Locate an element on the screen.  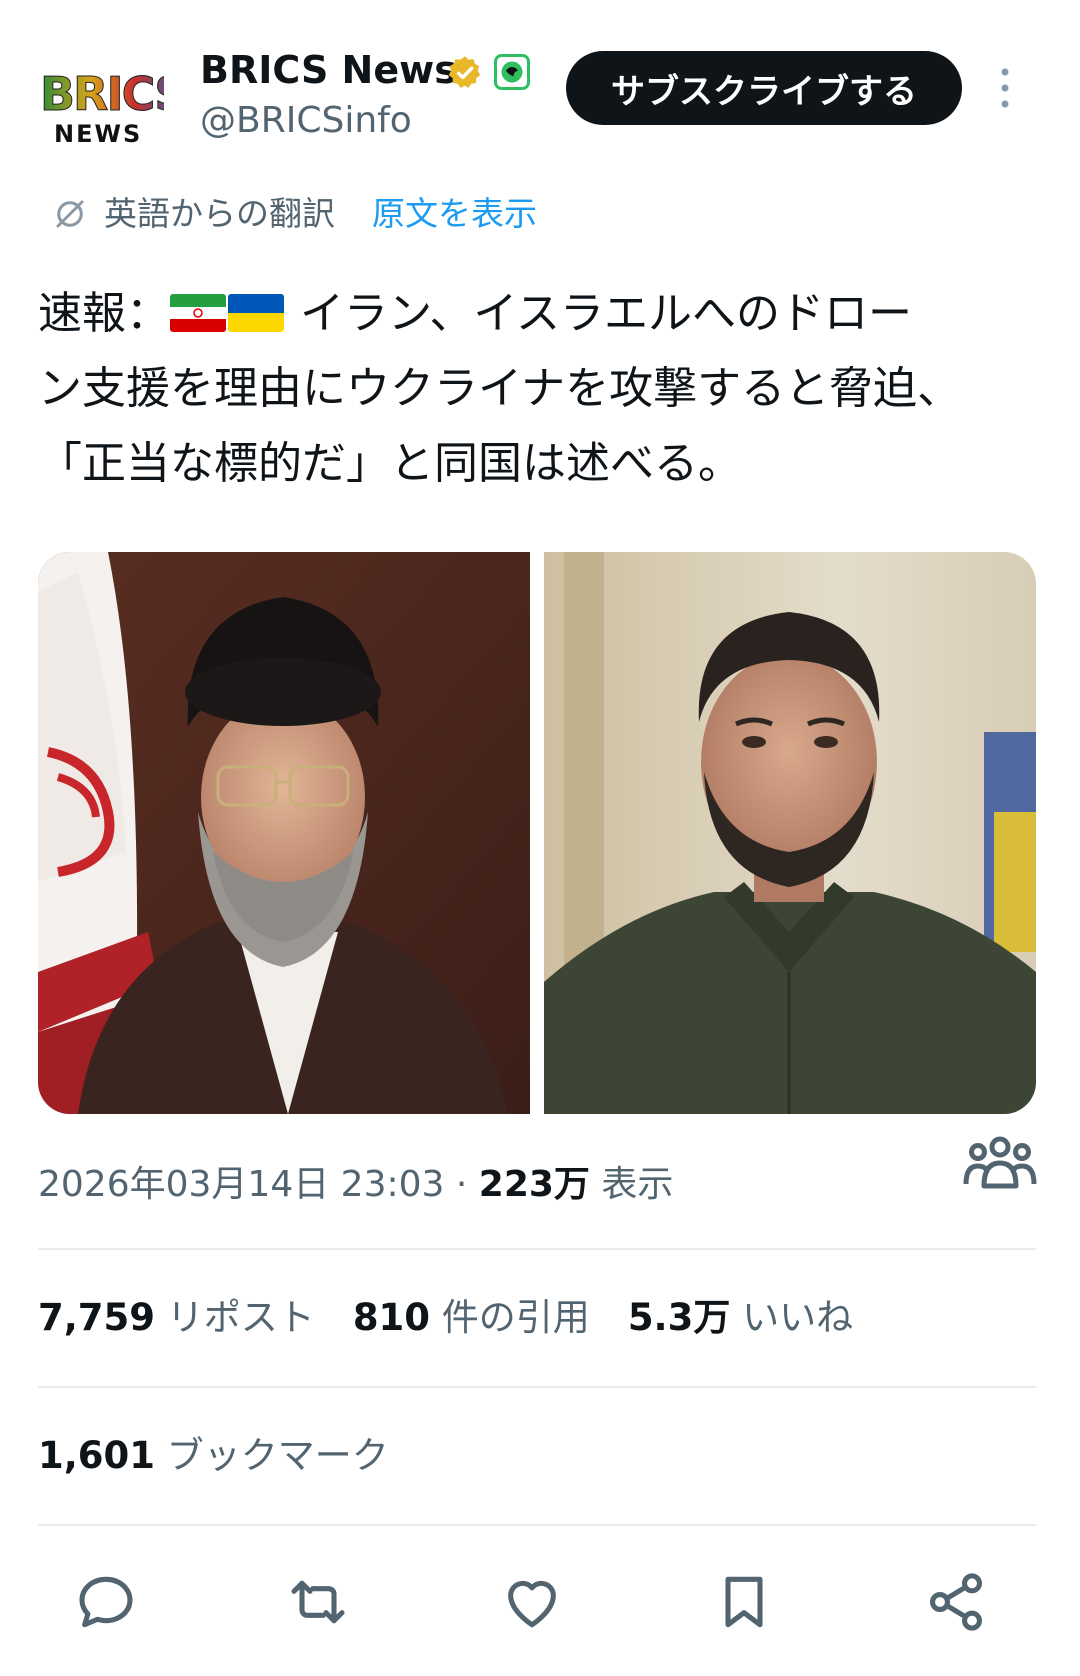
tweet-meta: 2026年03月14日 23:03 · 223万 表示 is located at coordinates (355, 1185).